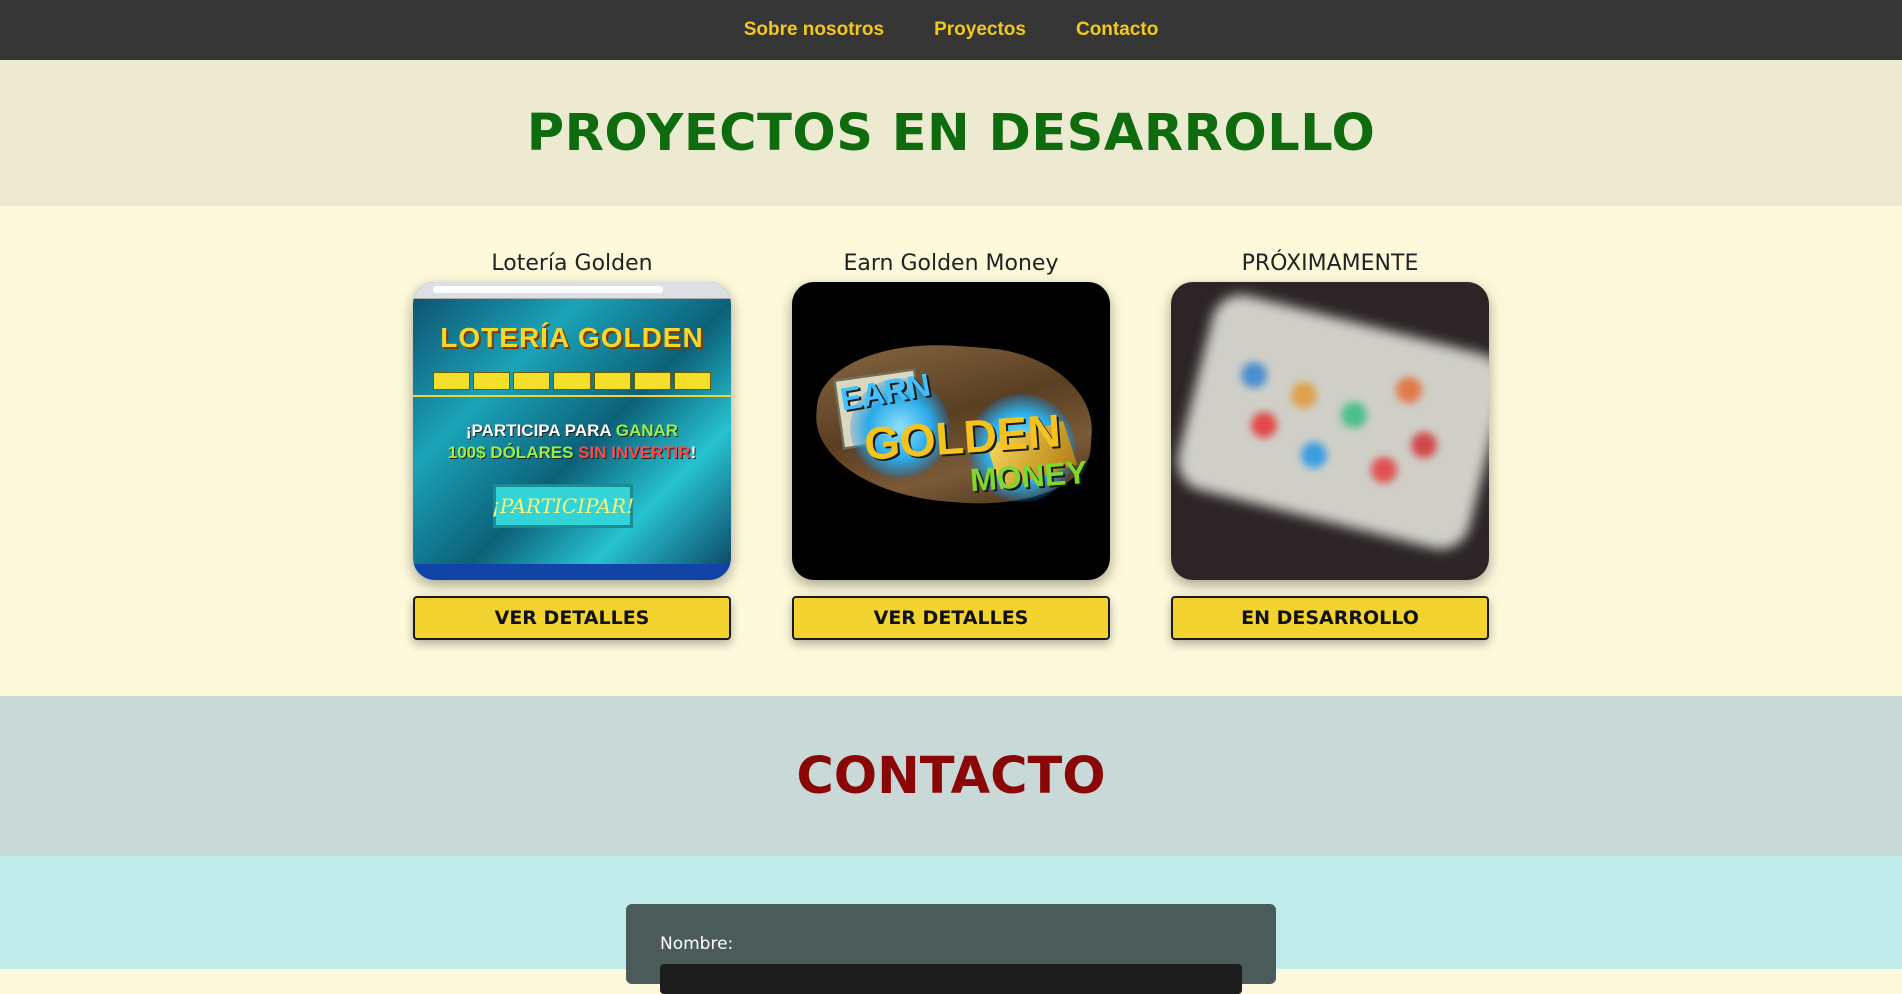 The width and height of the screenshot is (1902, 994). I want to click on contact-area: Nombre:, so click(951, 925).